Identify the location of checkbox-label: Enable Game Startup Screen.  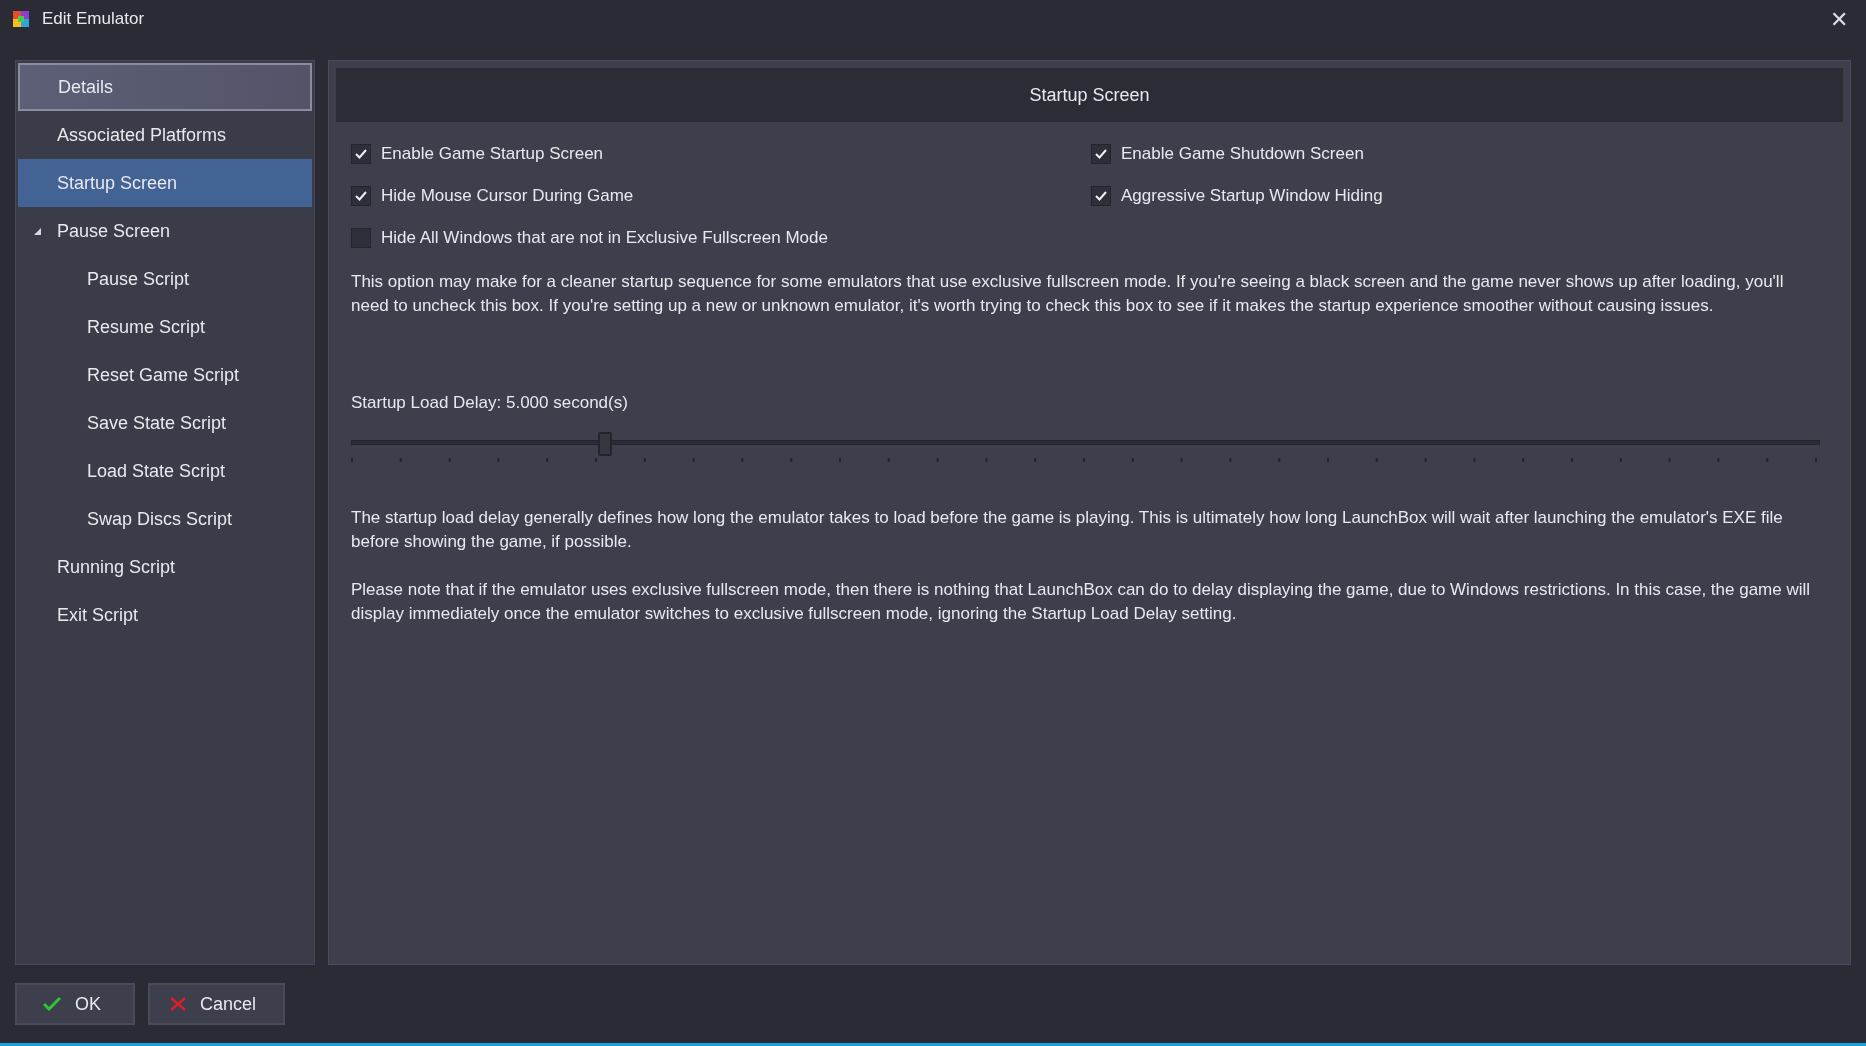
(492, 154).